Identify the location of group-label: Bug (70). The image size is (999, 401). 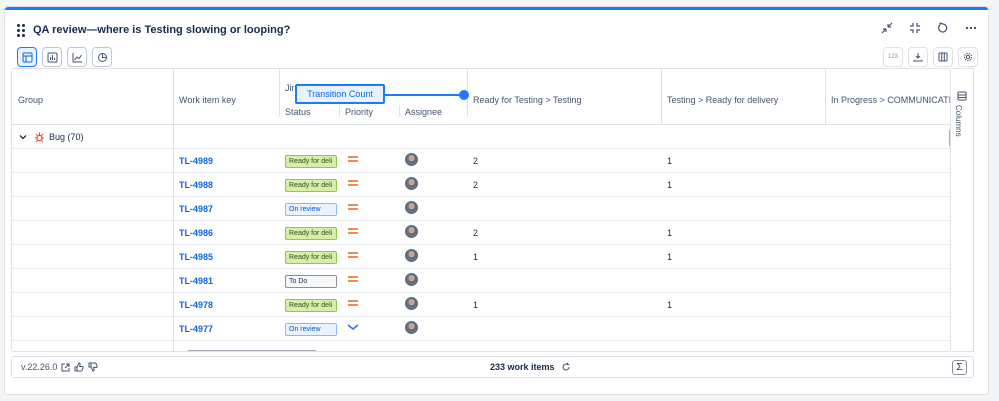
(66, 137).